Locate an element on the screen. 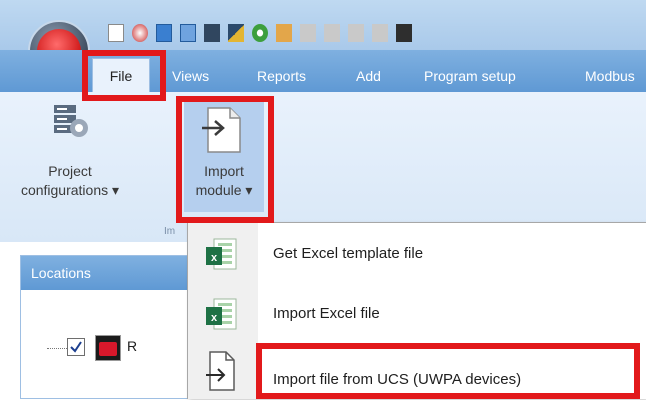  filter-icon is located at coordinates (356, 33).